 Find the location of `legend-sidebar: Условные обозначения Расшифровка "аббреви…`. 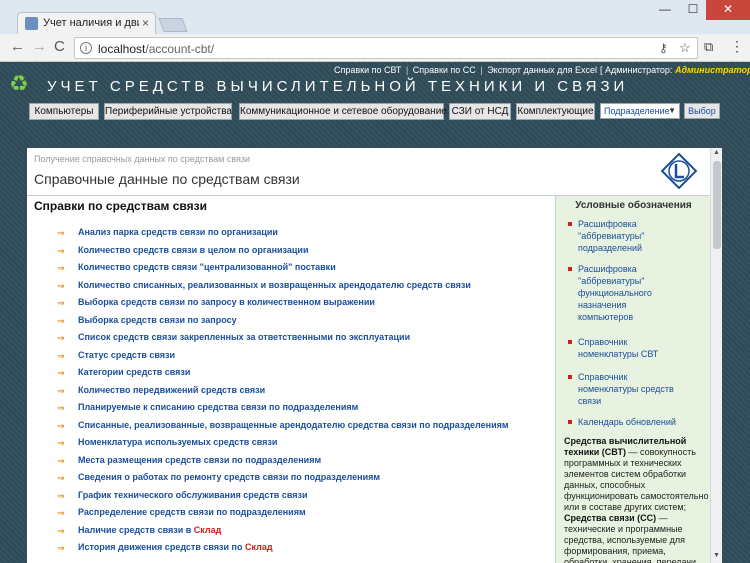

legend-sidebar: Условные обозначения Расшифровка "аббреви… is located at coordinates (632, 379).